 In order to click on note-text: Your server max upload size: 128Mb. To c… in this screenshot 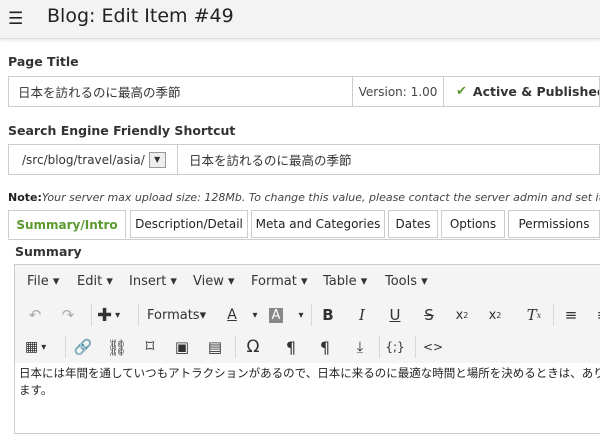, I will do `click(320, 197)`.